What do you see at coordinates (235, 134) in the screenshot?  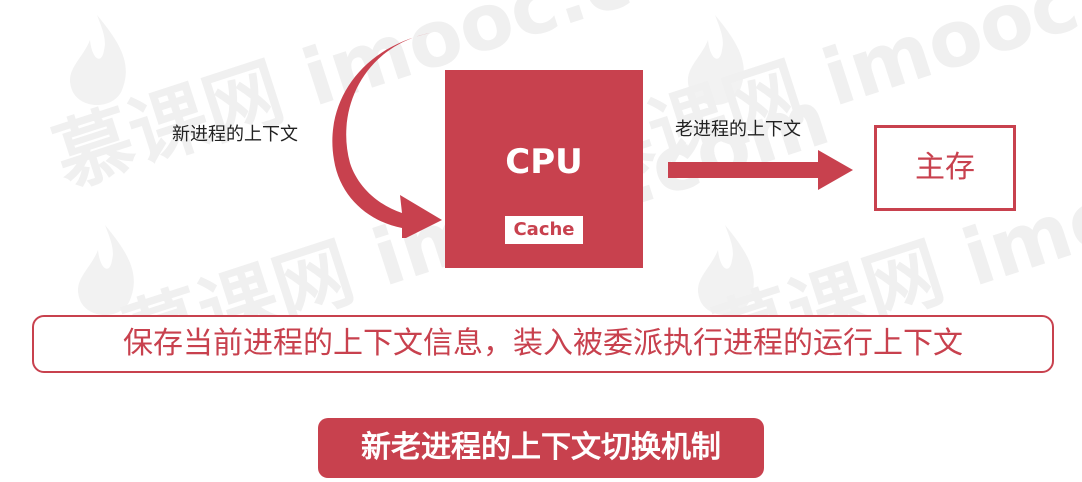 I see `new-context-label: 新进程的上下文` at bounding box center [235, 134].